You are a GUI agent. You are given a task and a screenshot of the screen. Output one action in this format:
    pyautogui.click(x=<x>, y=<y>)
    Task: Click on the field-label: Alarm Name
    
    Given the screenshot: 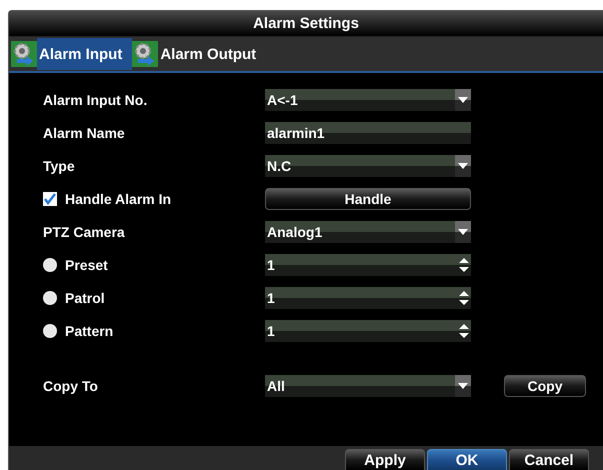 What is the action you would take?
    pyautogui.click(x=84, y=132)
    